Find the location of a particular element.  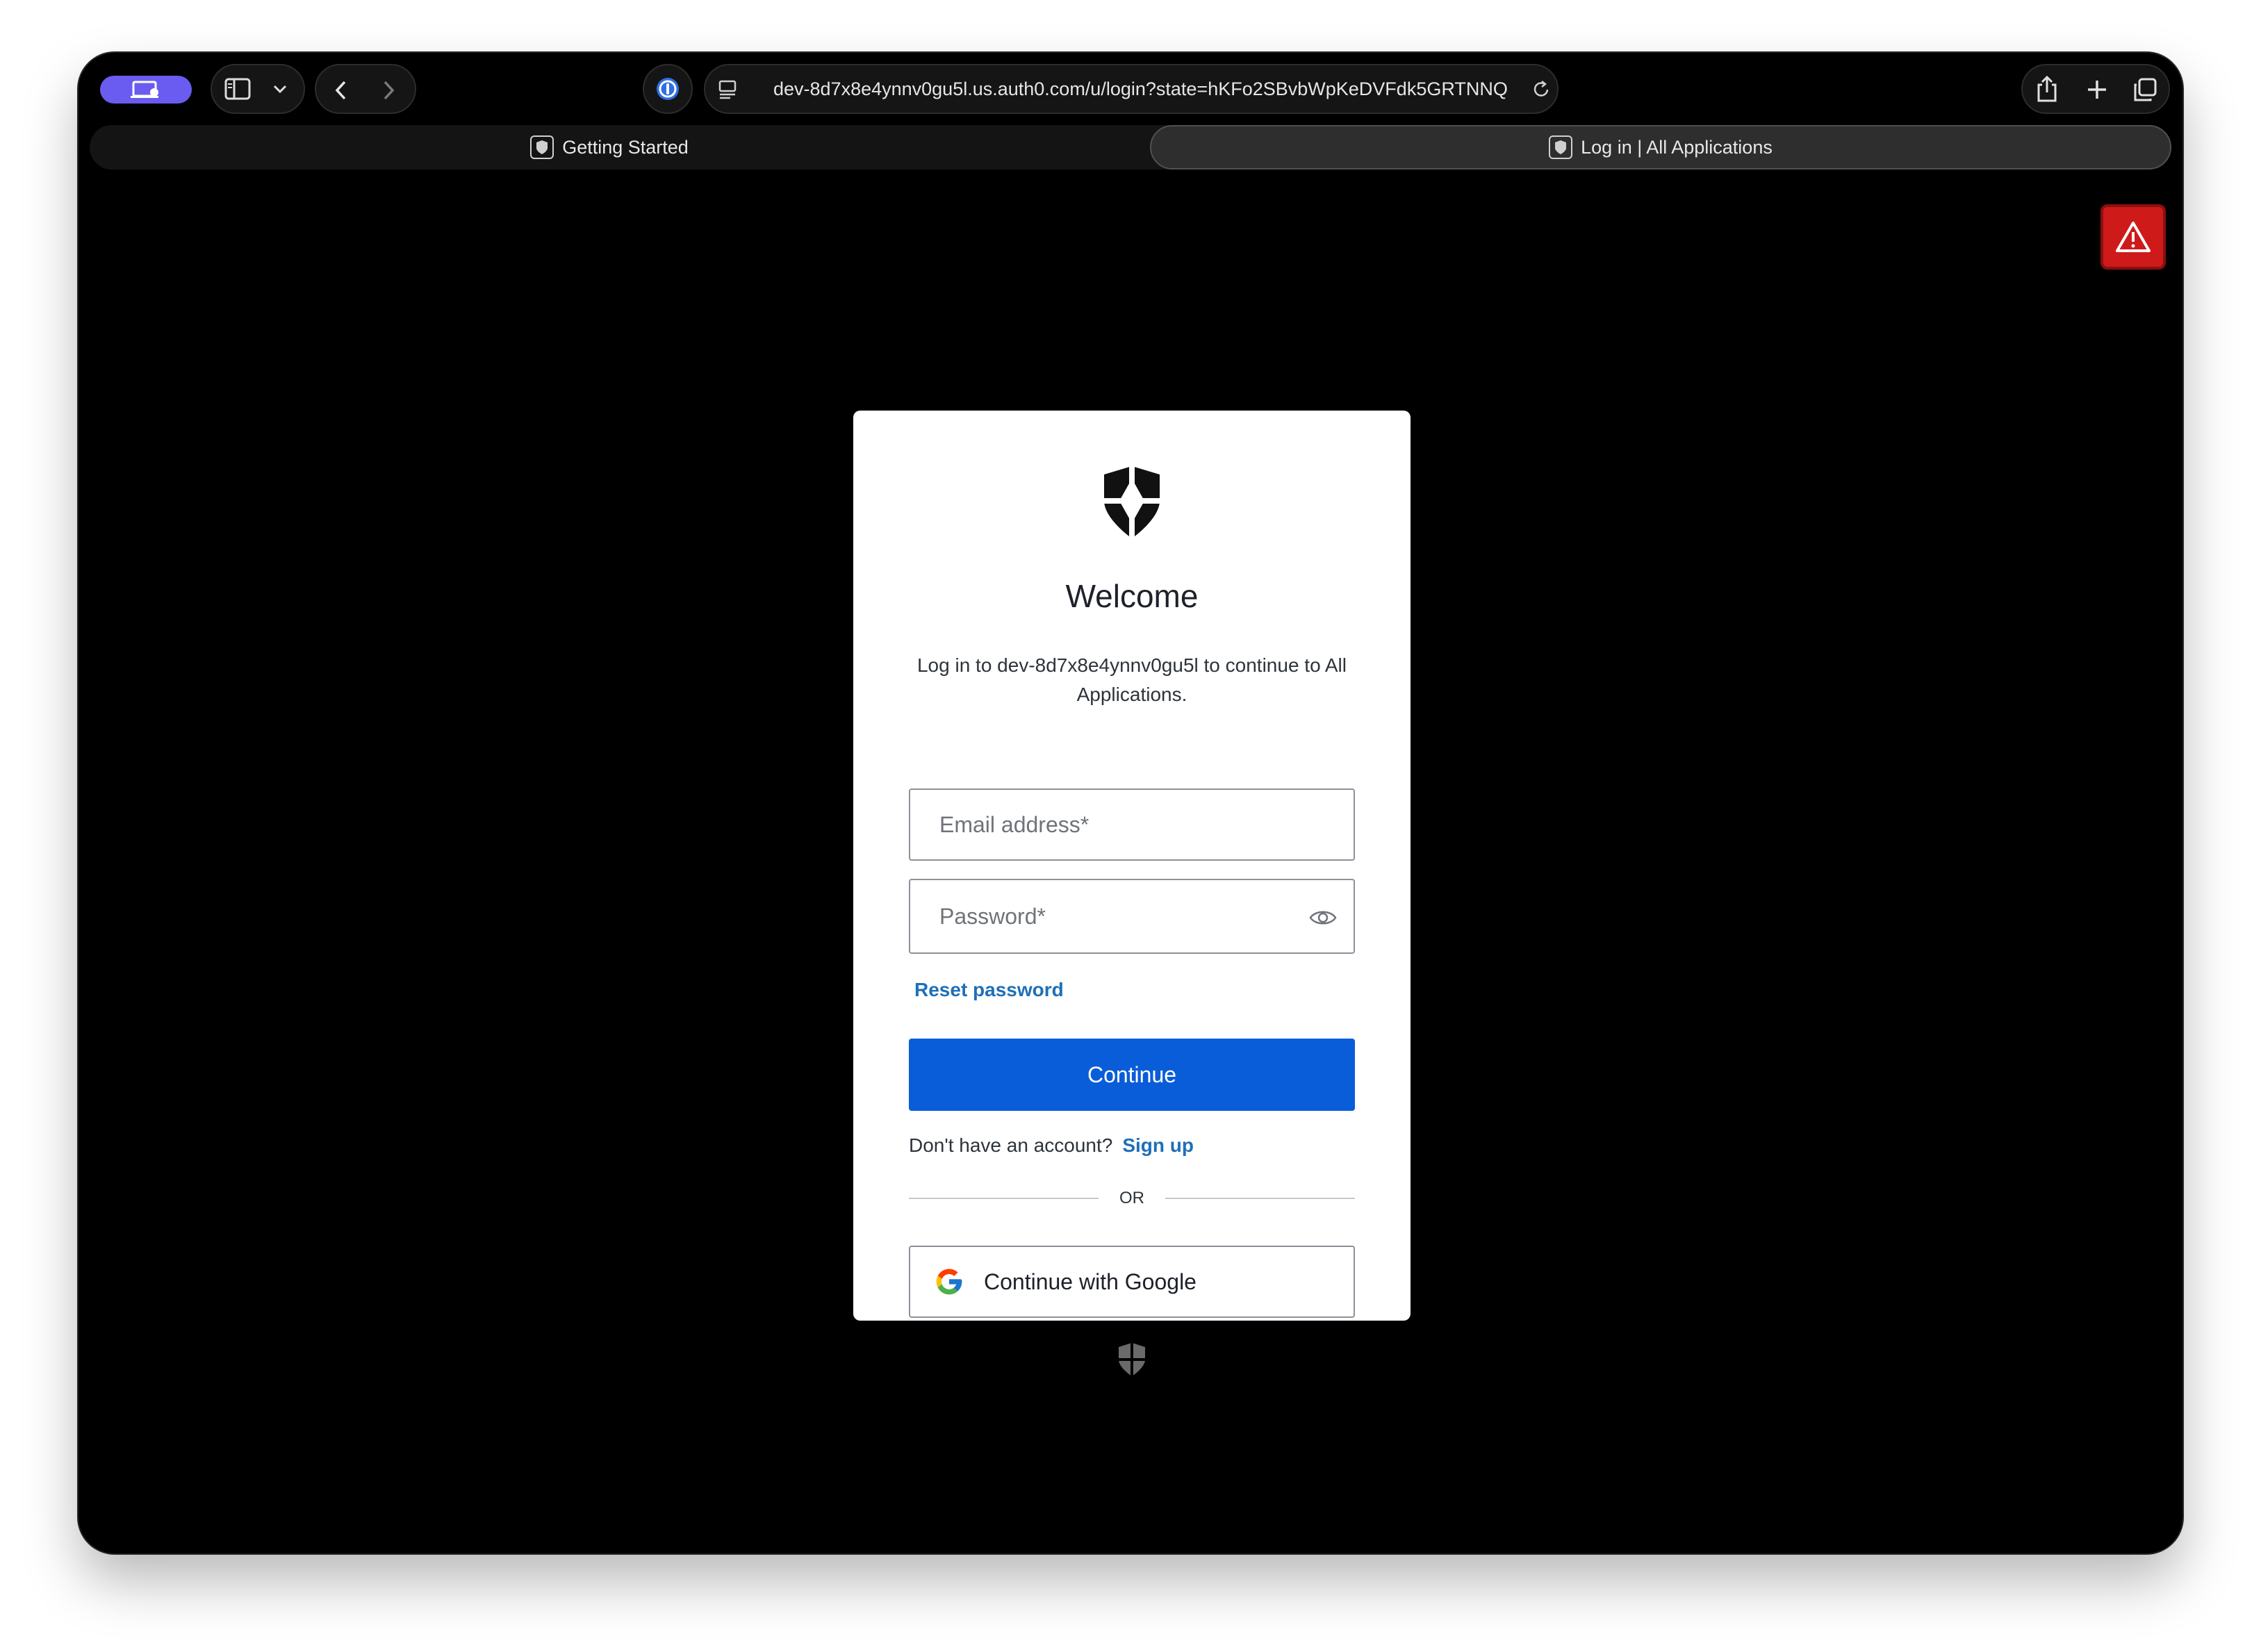

show-password-icon is located at coordinates (1323, 917).